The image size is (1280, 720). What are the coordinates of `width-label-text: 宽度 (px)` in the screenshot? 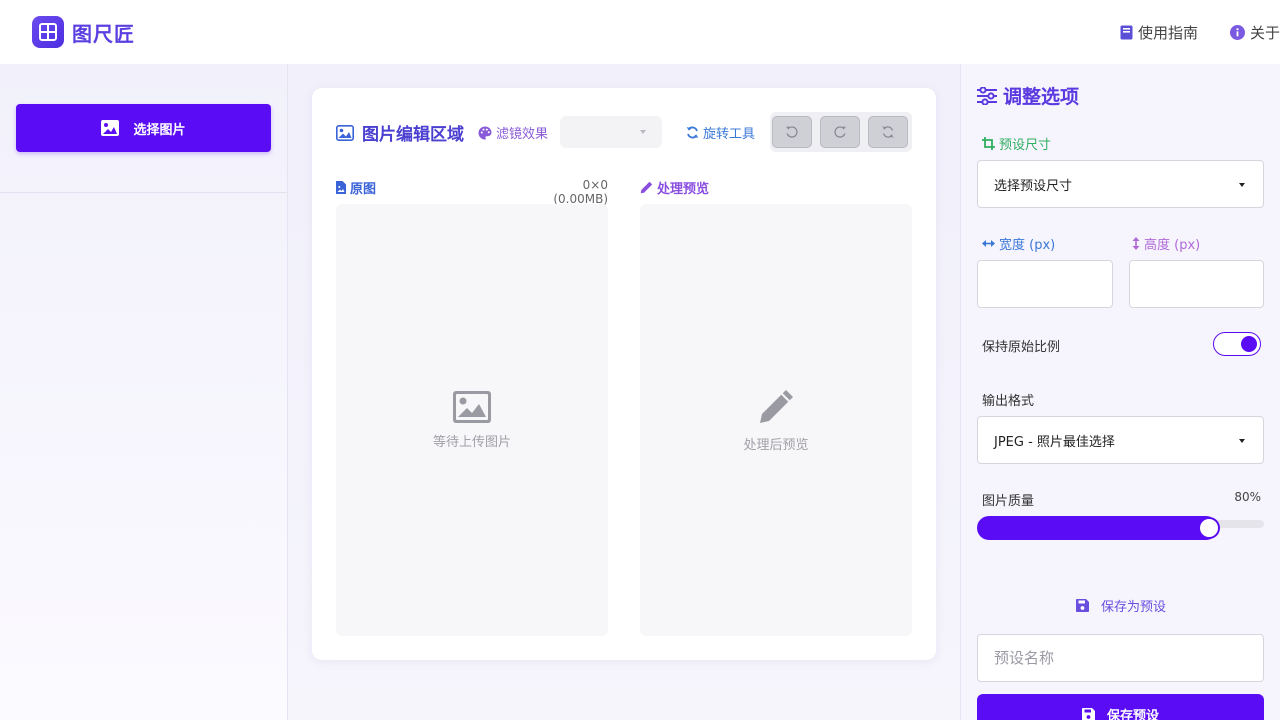 It's located at (1027, 245).